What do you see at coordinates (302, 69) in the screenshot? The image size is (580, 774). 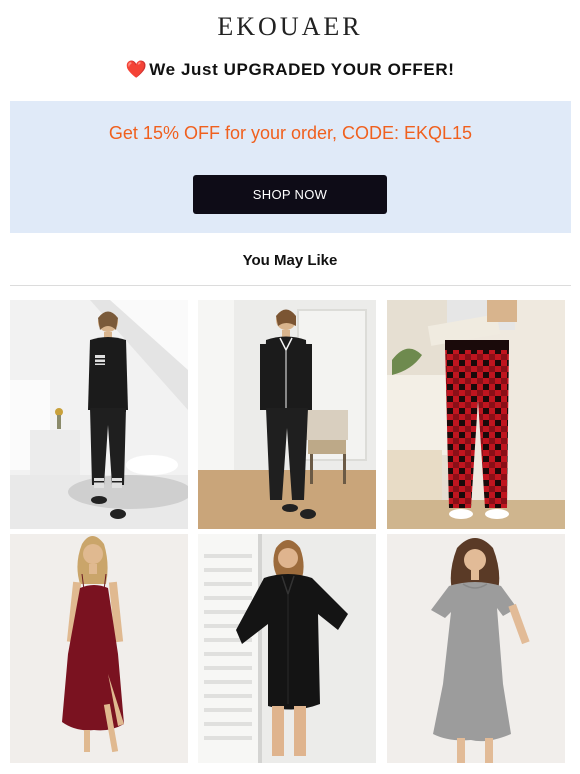 I see `headline-text: We Just UPGRADED YOUR OFFER!` at bounding box center [302, 69].